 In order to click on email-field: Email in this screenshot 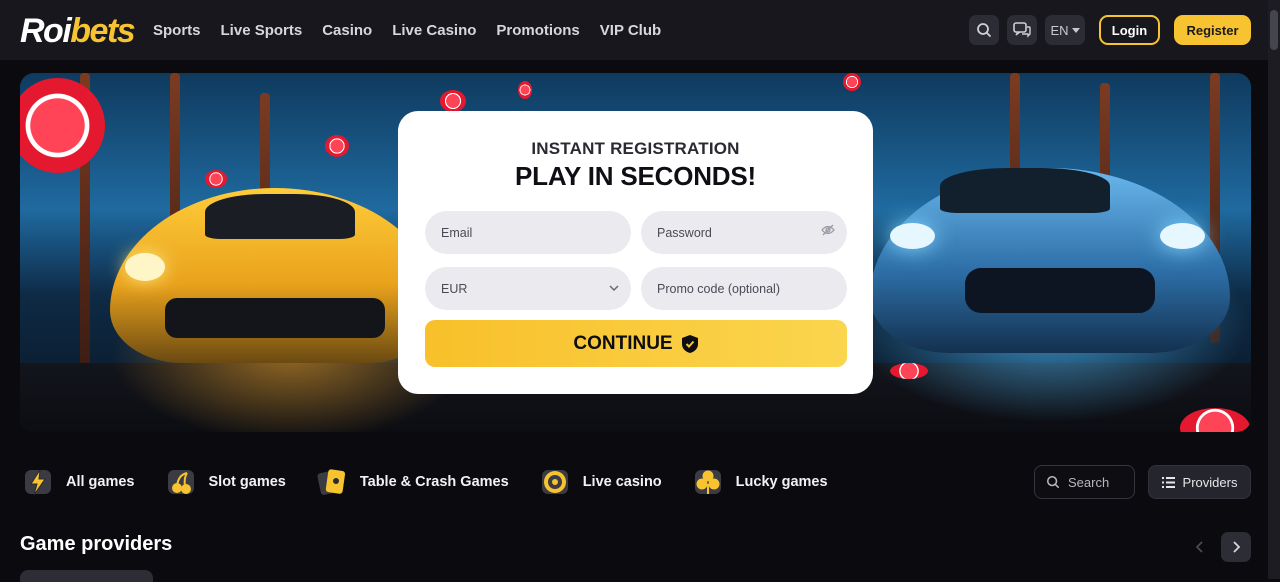, I will do `click(528, 232)`.